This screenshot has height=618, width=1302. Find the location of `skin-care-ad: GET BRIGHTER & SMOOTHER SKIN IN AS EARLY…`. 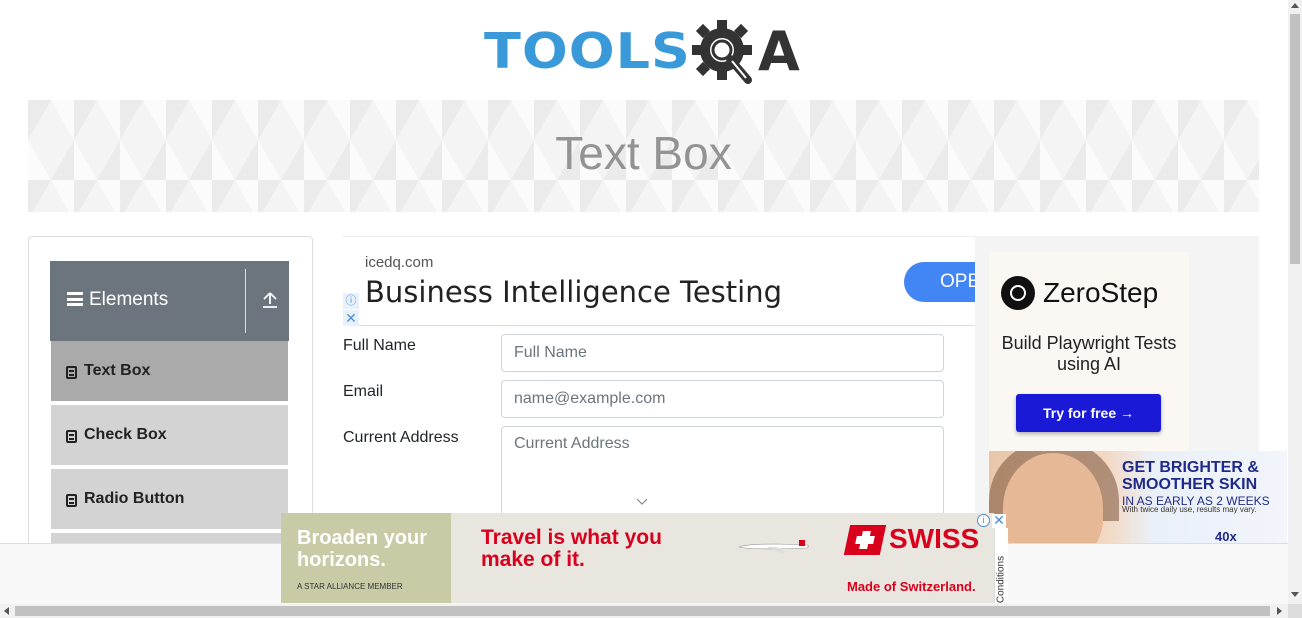

skin-care-ad: GET BRIGHTER & SMOOTHER SKIN IN AS EARLY… is located at coordinates (1138, 497).